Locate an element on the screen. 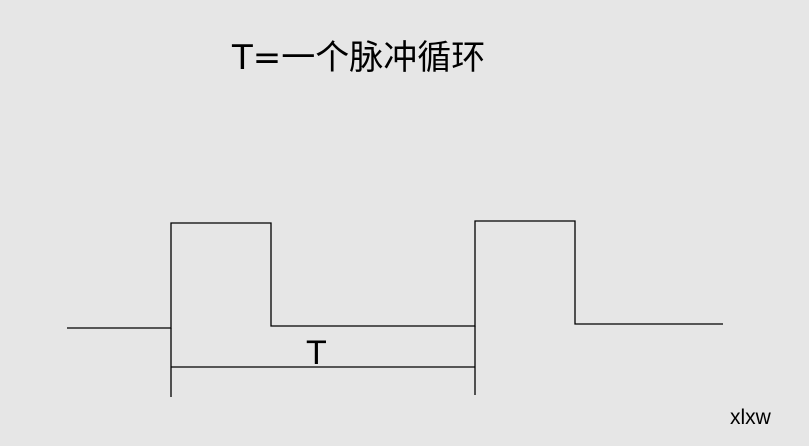 The width and height of the screenshot is (809, 446). period-label: T is located at coordinates (316, 353).